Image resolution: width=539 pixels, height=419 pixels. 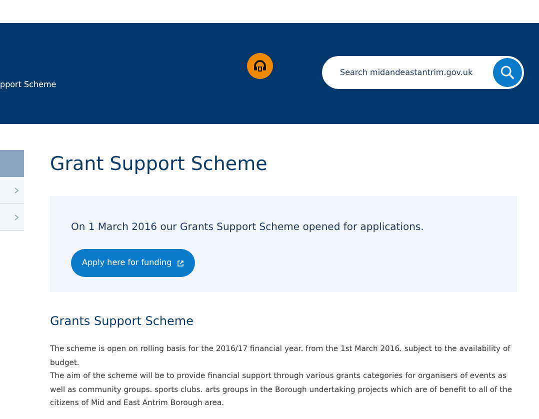 I want to click on external-link-icon, so click(x=180, y=263).